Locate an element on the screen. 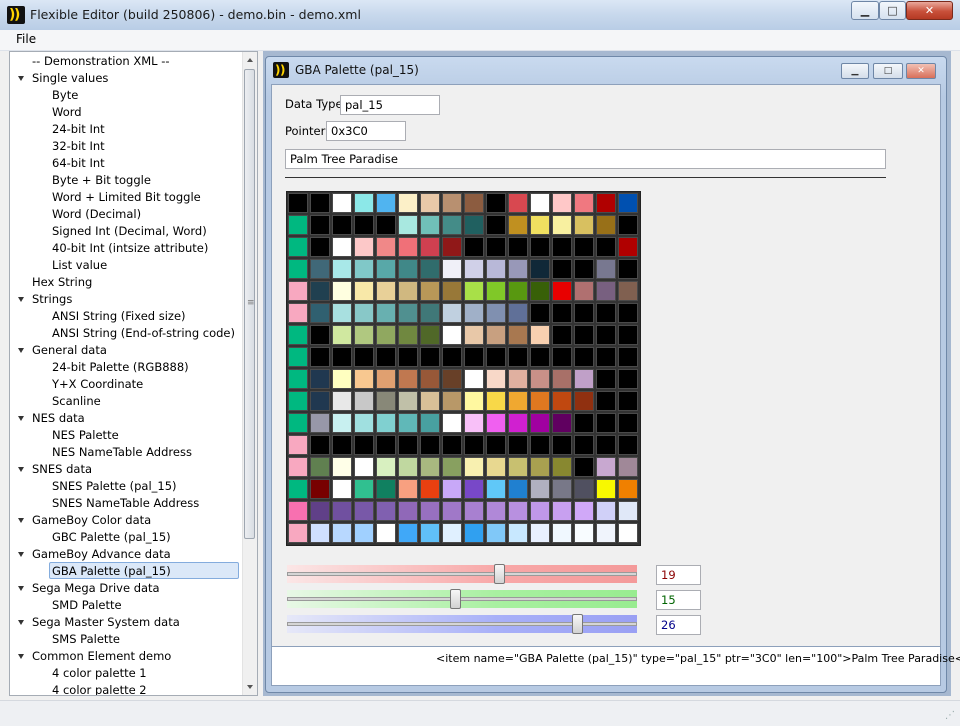 The width and height of the screenshot is (960, 726). tree-group: Strings is located at coordinates (52, 299).